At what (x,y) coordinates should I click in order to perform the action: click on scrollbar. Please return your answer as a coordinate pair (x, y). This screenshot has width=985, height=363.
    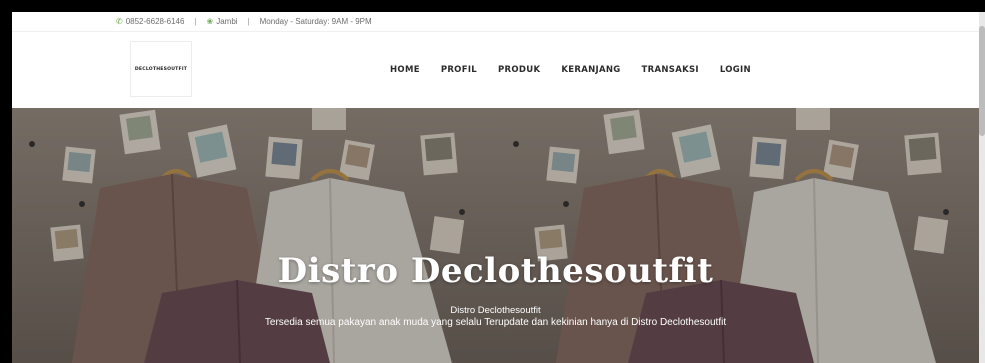
    Looking at the image, I should click on (982, 187).